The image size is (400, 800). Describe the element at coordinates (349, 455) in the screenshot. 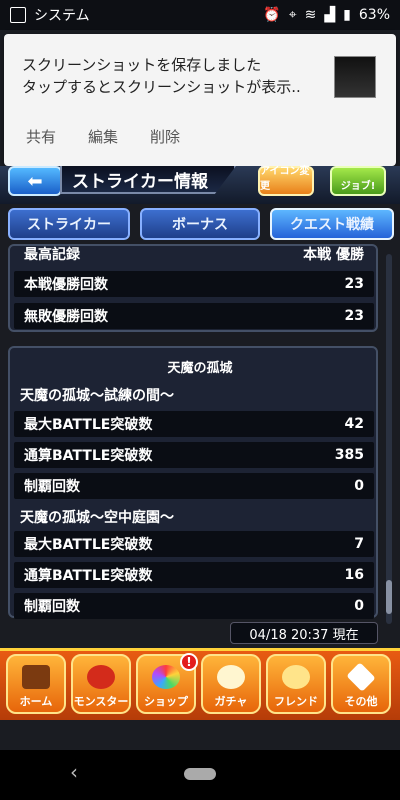

I see `row-value: 385` at that location.